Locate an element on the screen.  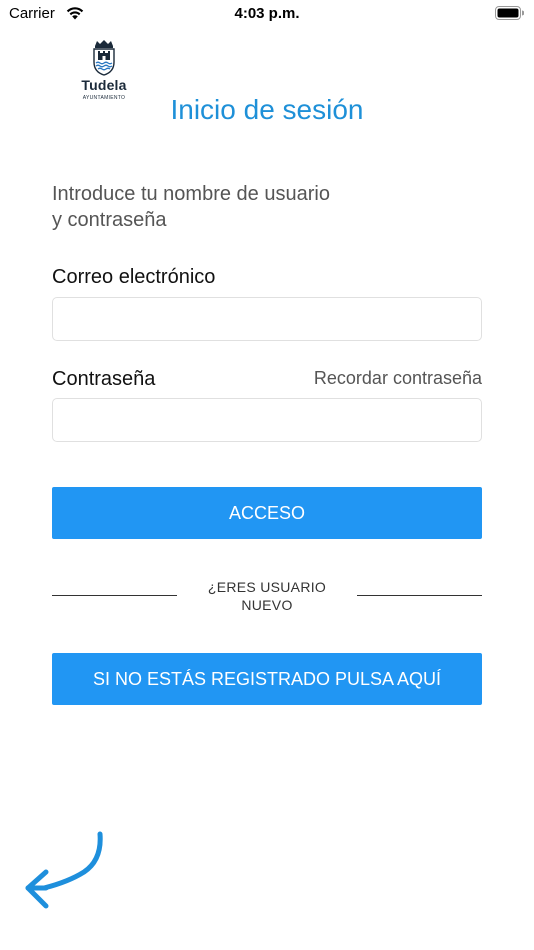
status-time: 4:03 p.m. is located at coordinates (267, 13).